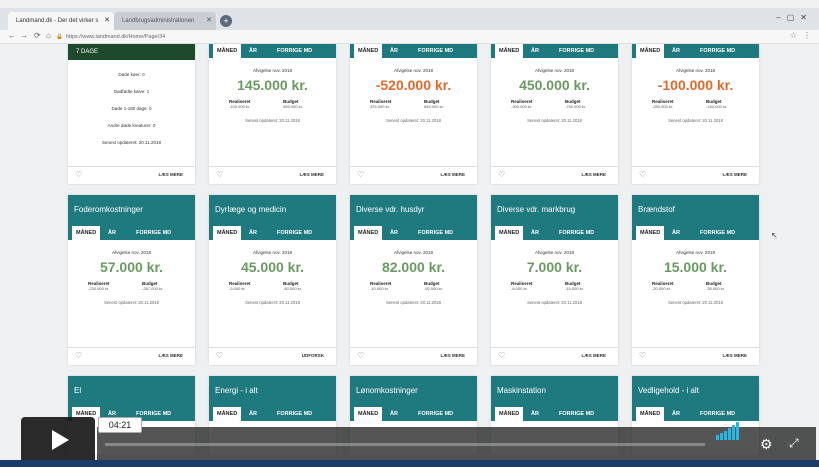 Image resolution: width=819 pixels, height=467 pixels. What do you see at coordinates (131, 288) in the screenshot?
I see `real-budget: Realiseret -230.000 kr. Budget -287.000 kr.` at bounding box center [131, 288].